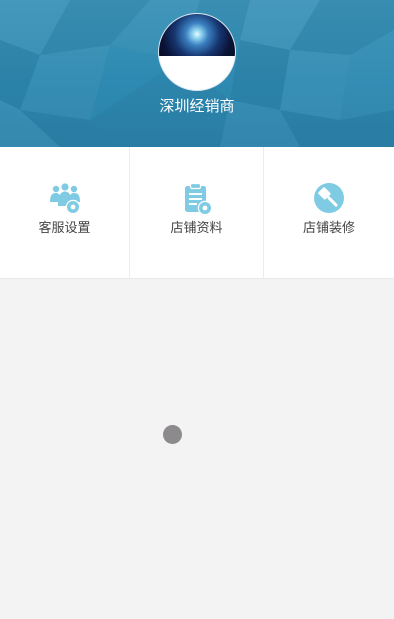 Image resolution: width=394 pixels, height=619 pixels. Describe the element at coordinates (172, 434) in the screenshot. I see `loading-indicator` at that location.